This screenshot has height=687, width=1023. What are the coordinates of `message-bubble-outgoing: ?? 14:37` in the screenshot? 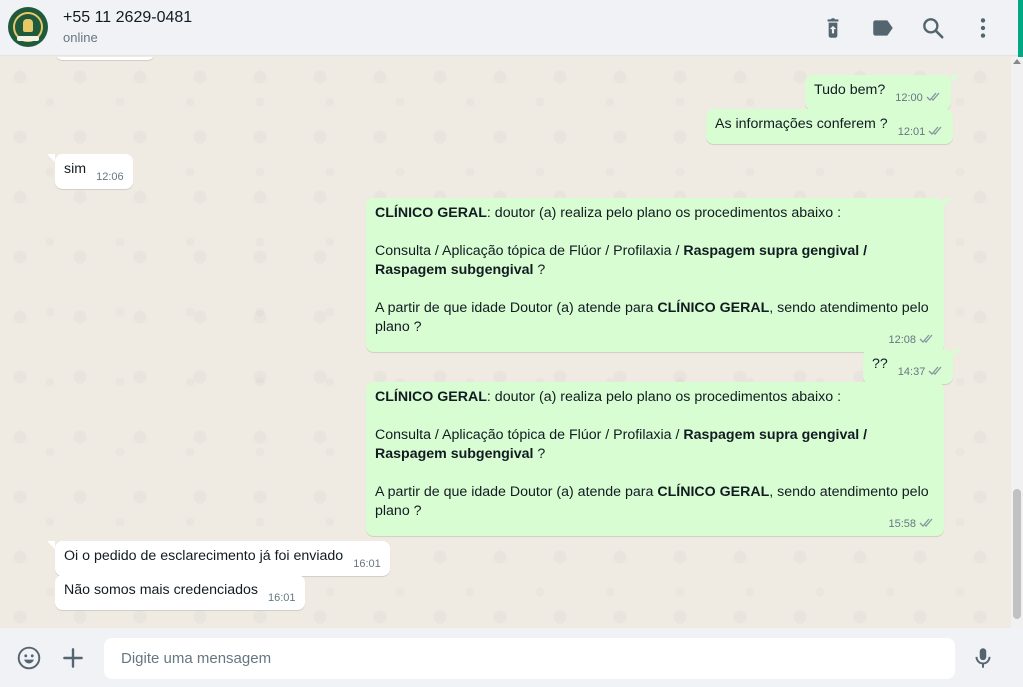 It's located at (912, 366).